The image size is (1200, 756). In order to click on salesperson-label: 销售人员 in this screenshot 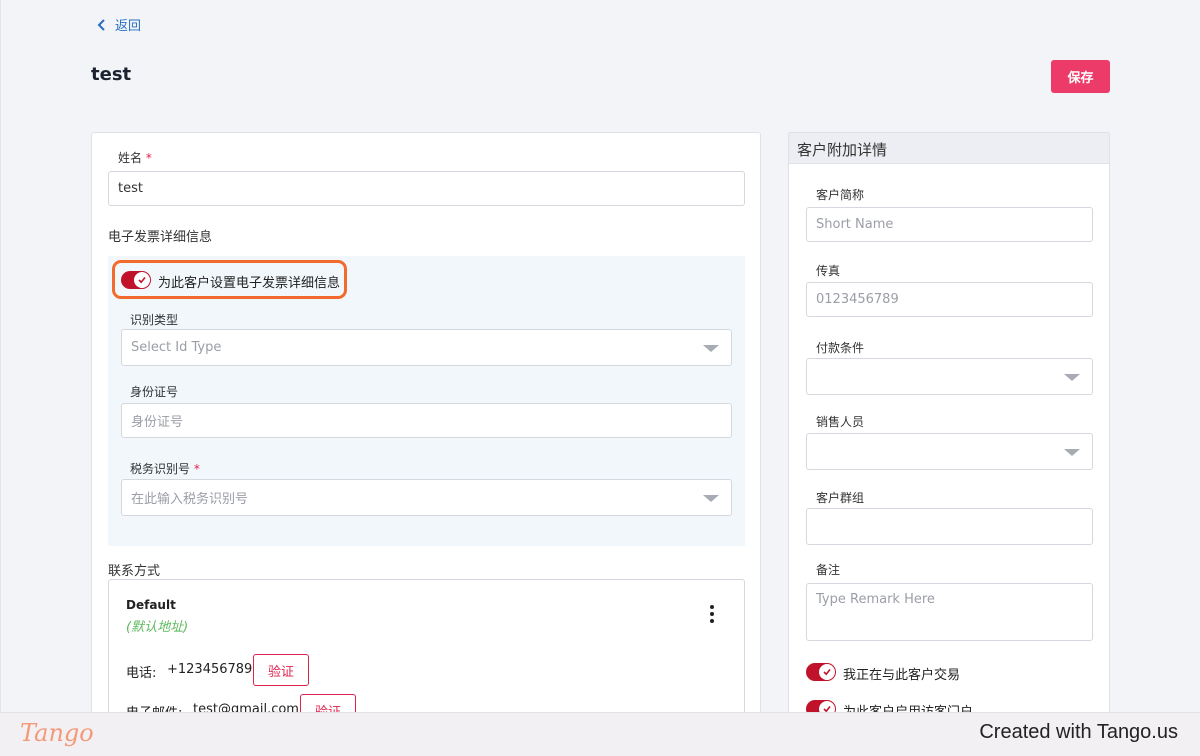, I will do `click(840, 422)`.